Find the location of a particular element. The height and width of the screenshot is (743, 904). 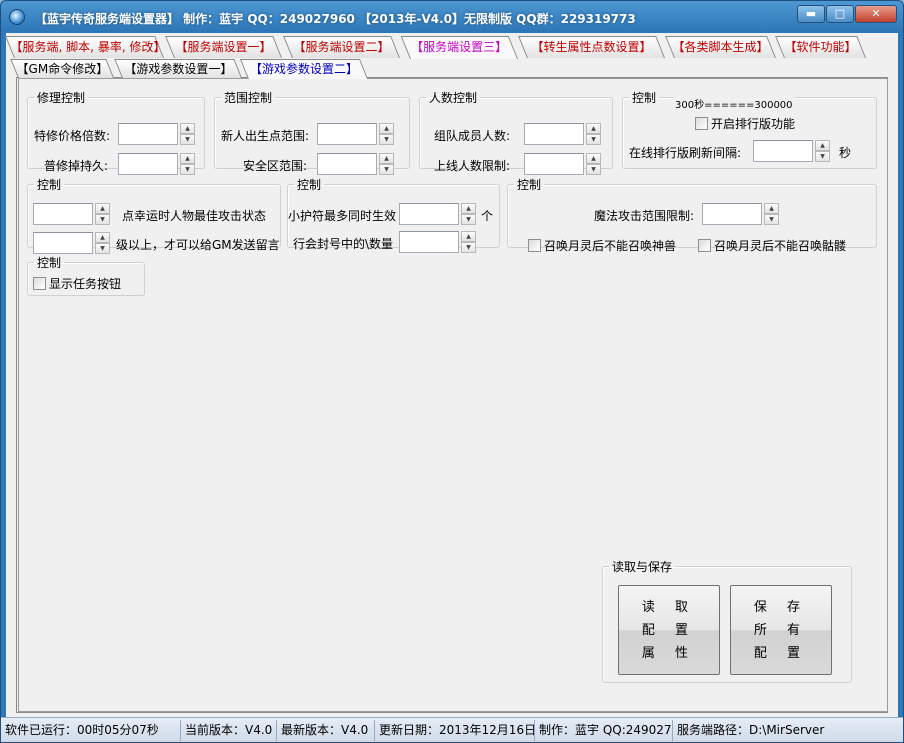

button-label-line: 属 性 is located at coordinates (669, 653).